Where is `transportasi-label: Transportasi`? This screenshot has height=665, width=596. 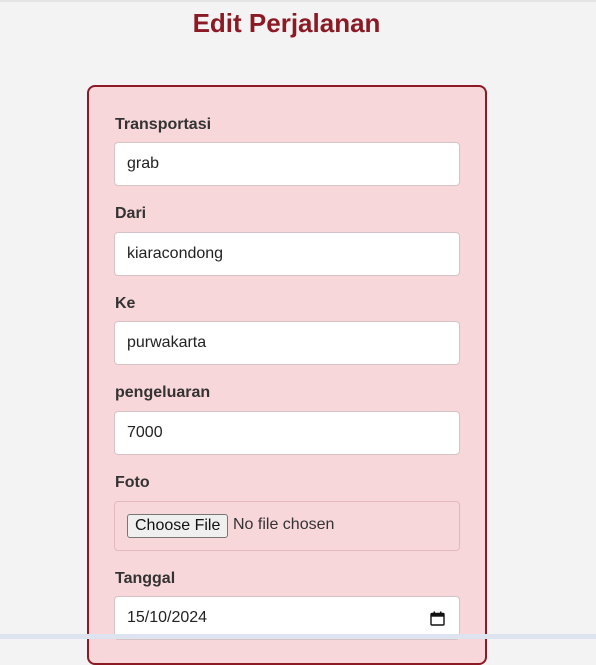
transportasi-label: Transportasi is located at coordinates (163, 124).